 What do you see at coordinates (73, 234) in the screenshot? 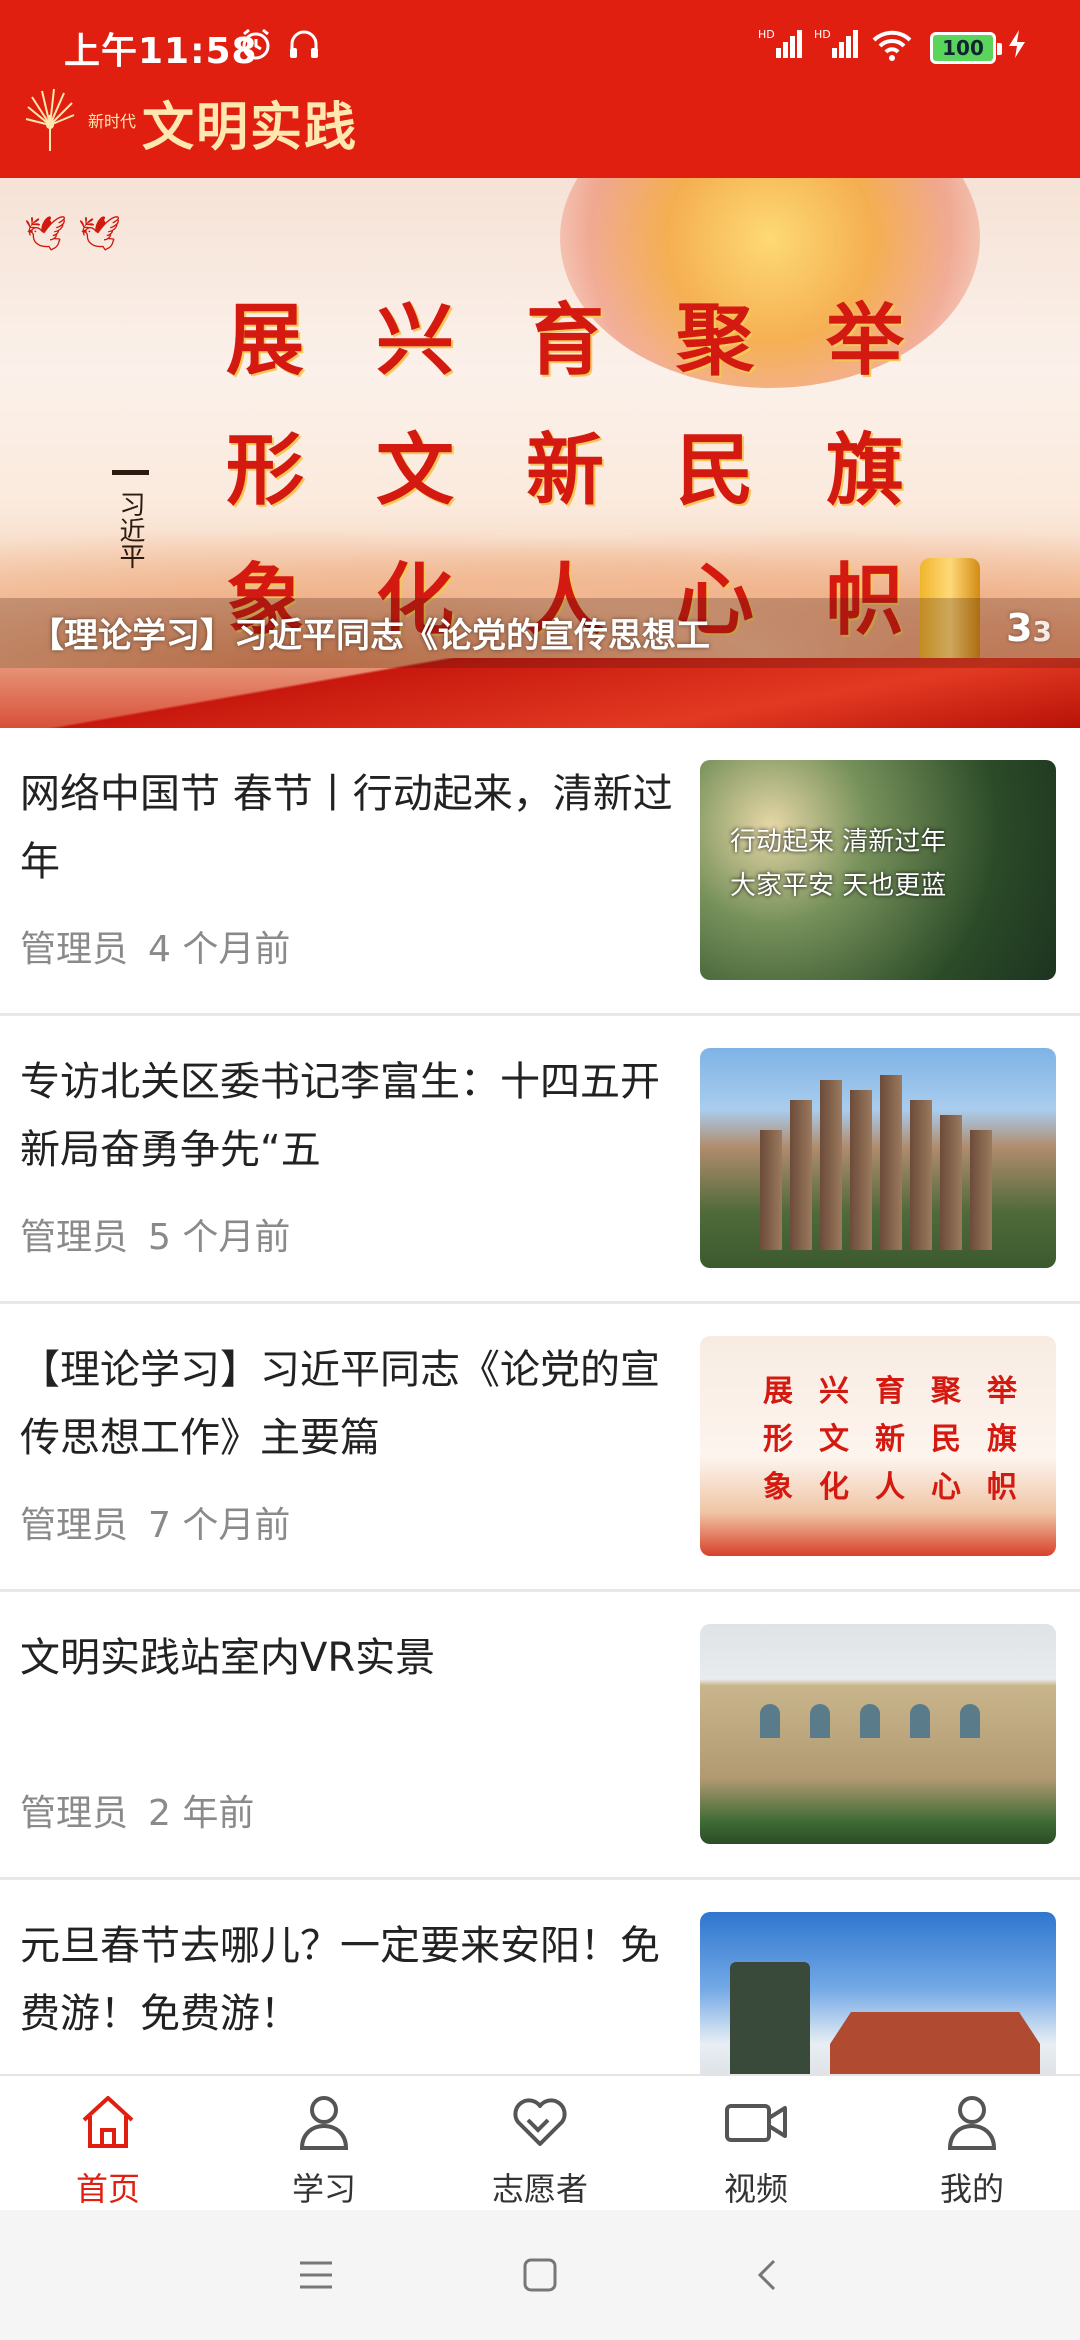
I see `birds-icon: 🕊 🕊` at bounding box center [73, 234].